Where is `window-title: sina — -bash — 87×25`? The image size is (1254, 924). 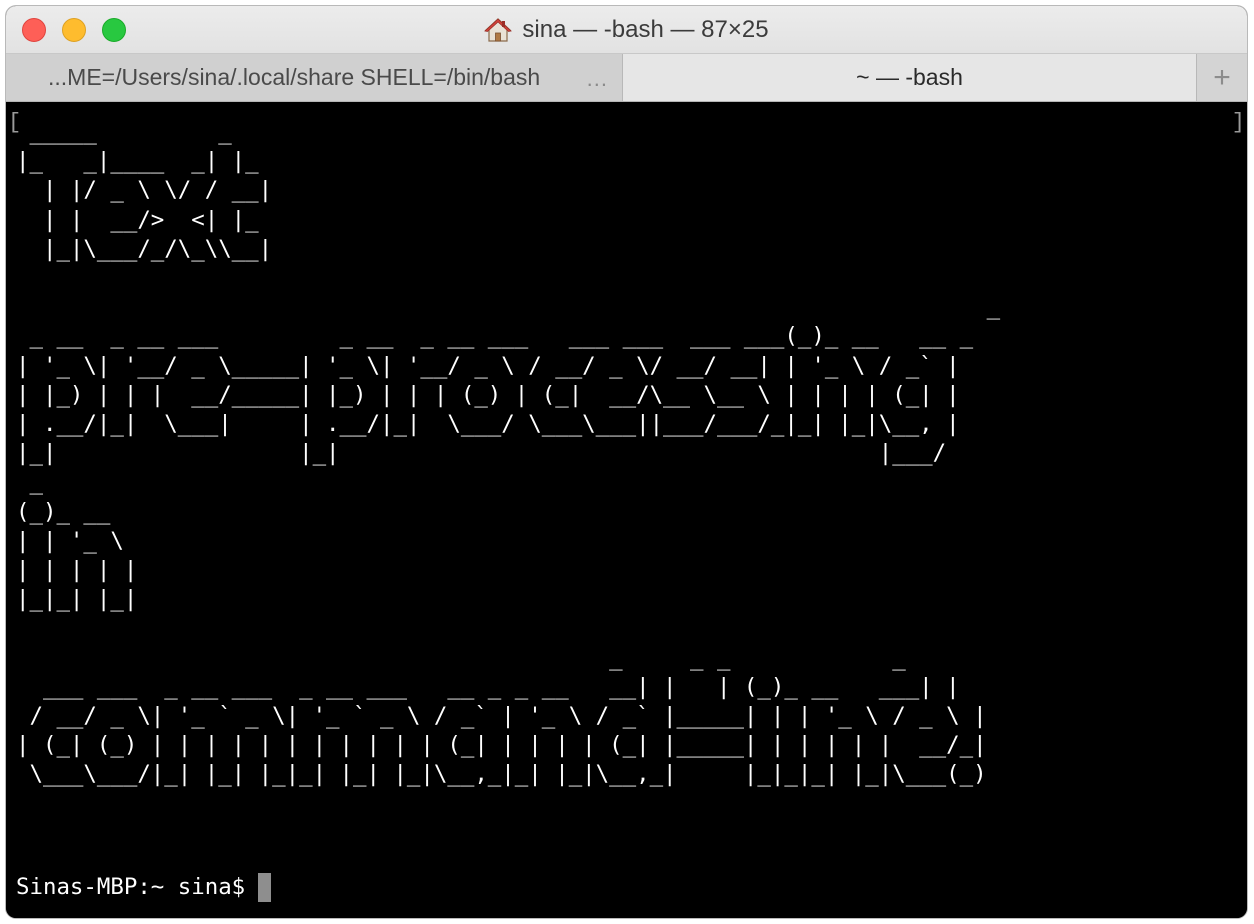 window-title: sina — -bash — 87×25 is located at coordinates (626, 30).